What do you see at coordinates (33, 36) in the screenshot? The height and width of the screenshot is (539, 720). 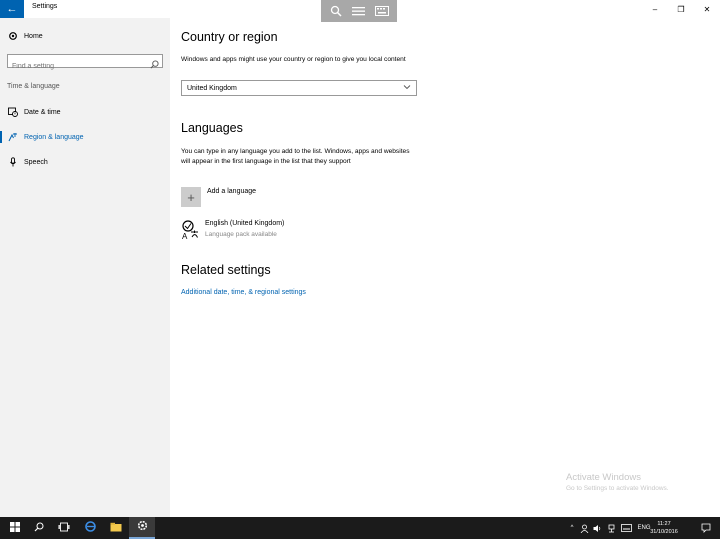 I see `sidebar-item-label: Home` at bounding box center [33, 36].